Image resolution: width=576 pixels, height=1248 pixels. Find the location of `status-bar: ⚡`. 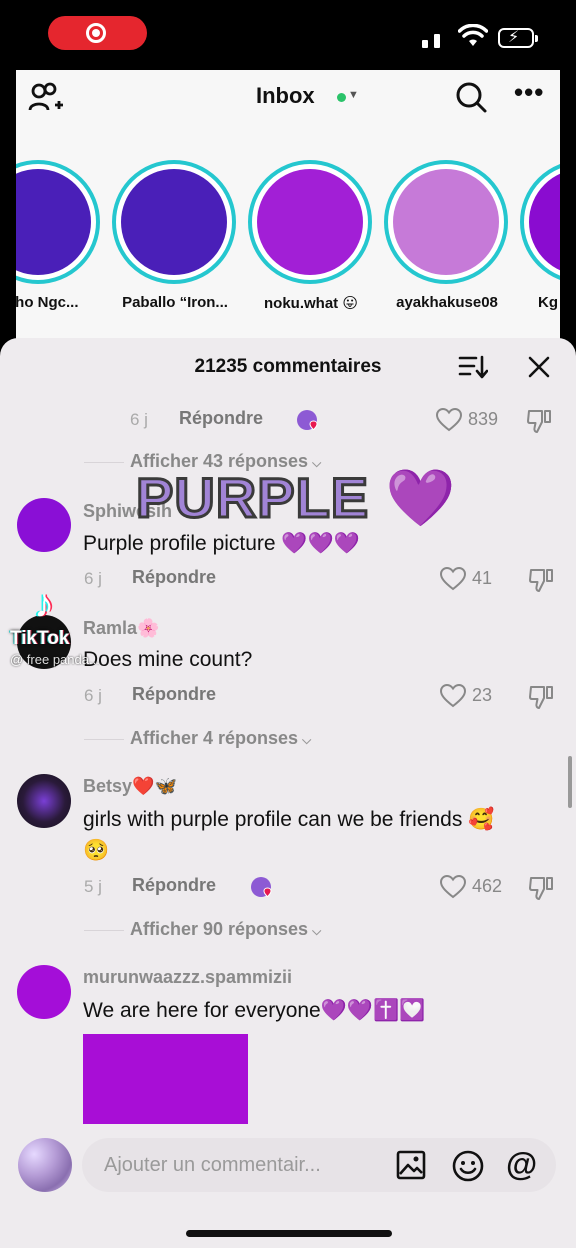

status-bar: ⚡ is located at coordinates (288, 33).